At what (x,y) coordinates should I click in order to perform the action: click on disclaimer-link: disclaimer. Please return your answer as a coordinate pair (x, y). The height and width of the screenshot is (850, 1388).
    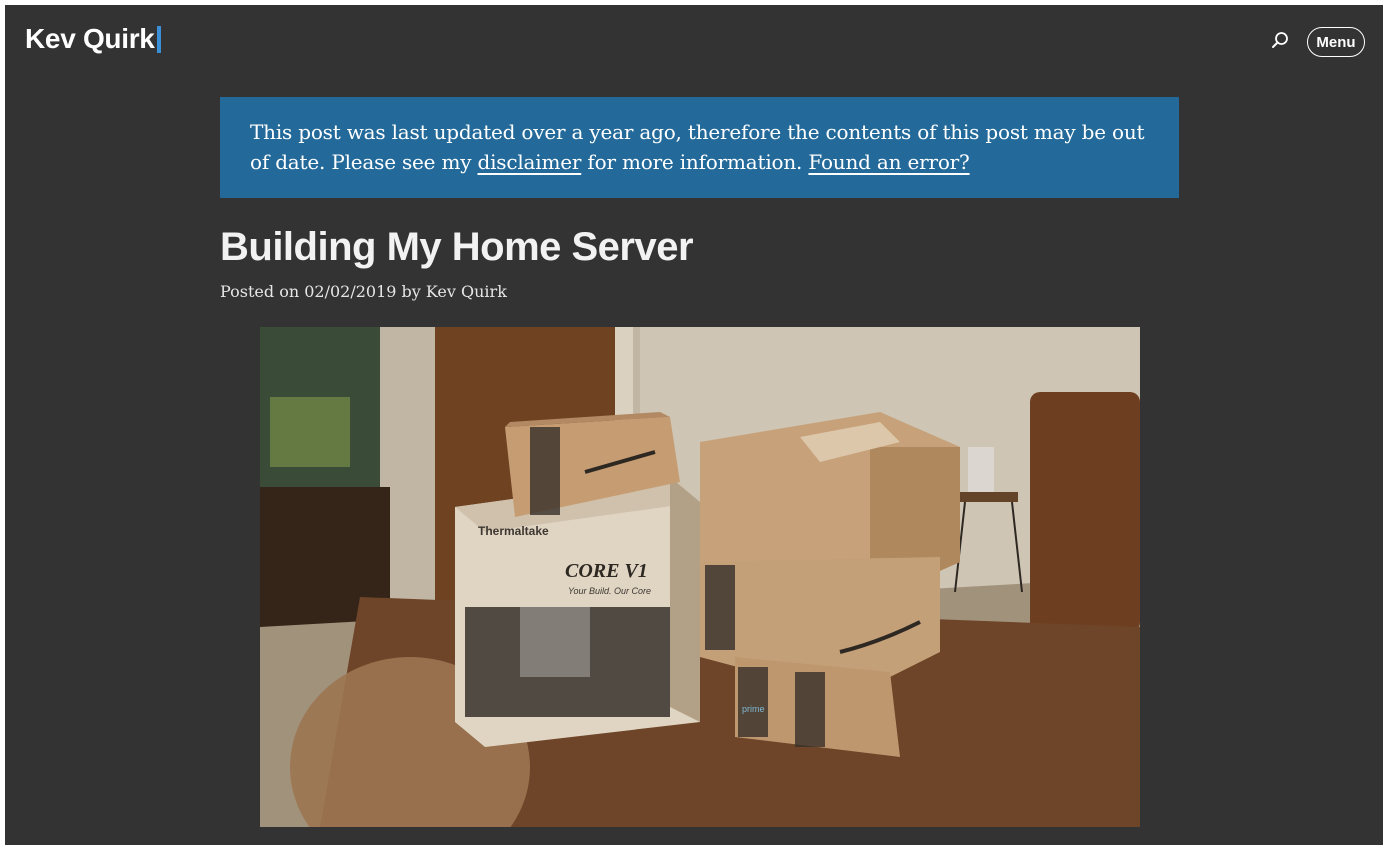
    Looking at the image, I should click on (530, 162).